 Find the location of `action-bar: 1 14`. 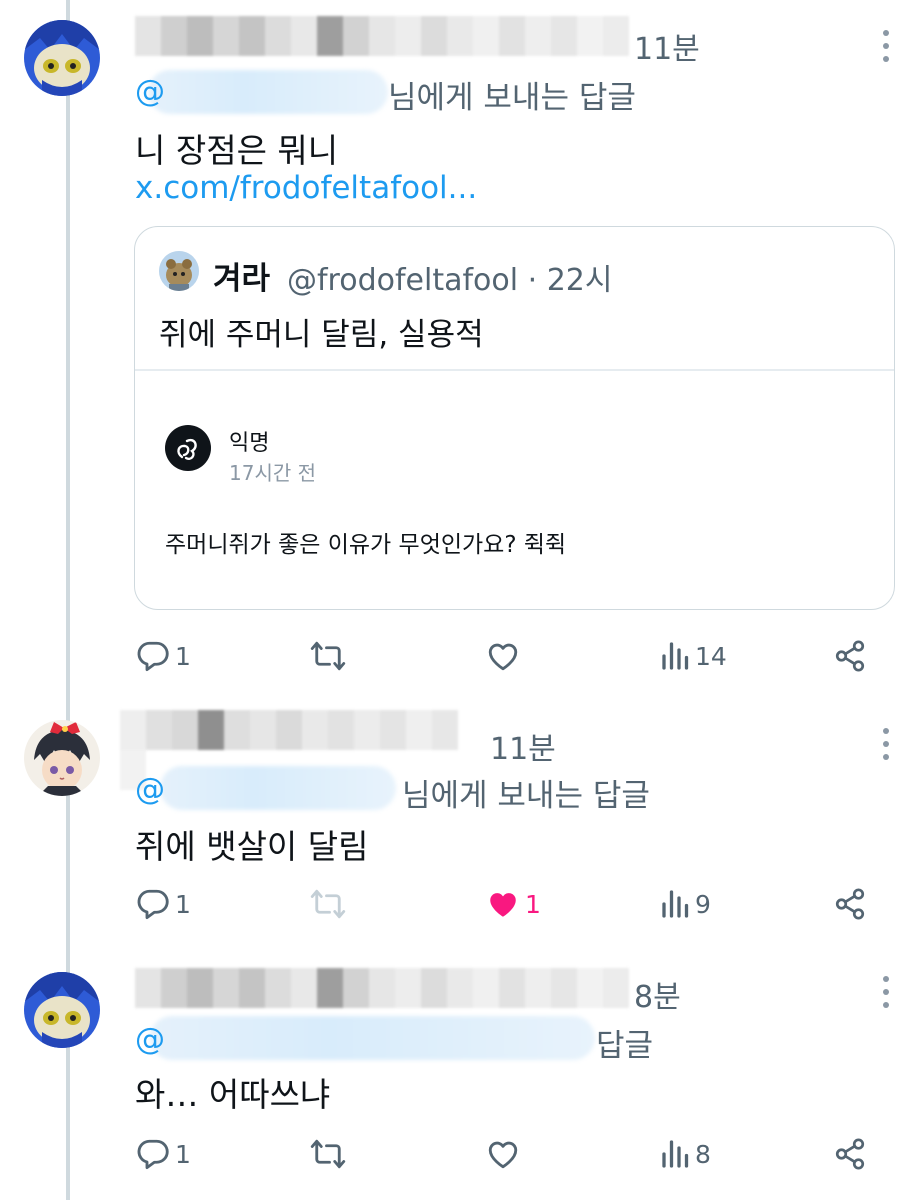

action-bar: 1 14 is located at coordinates (505, 656).